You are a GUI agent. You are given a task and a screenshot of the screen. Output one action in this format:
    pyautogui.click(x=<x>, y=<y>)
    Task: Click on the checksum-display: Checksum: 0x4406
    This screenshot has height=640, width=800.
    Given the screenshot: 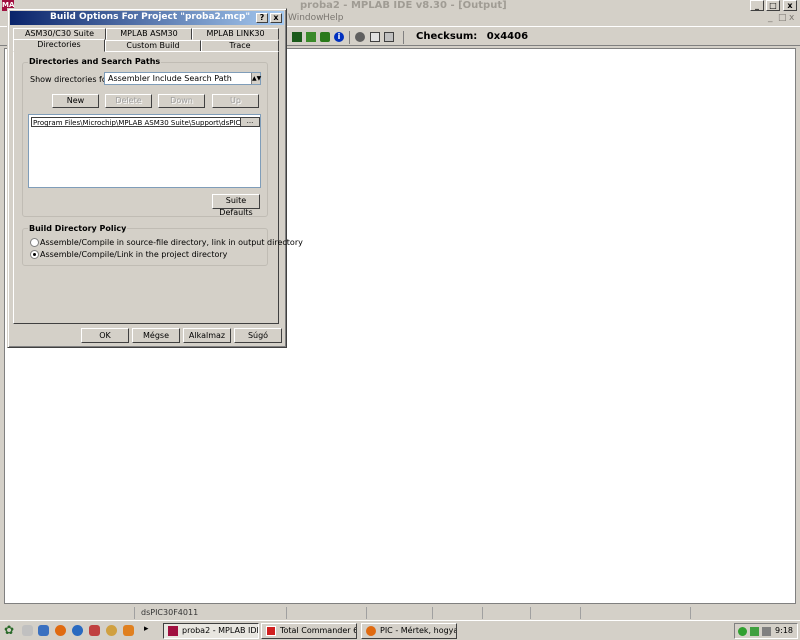 What is the action you would take?
    pyautogui.click(x=472, y=36)
    